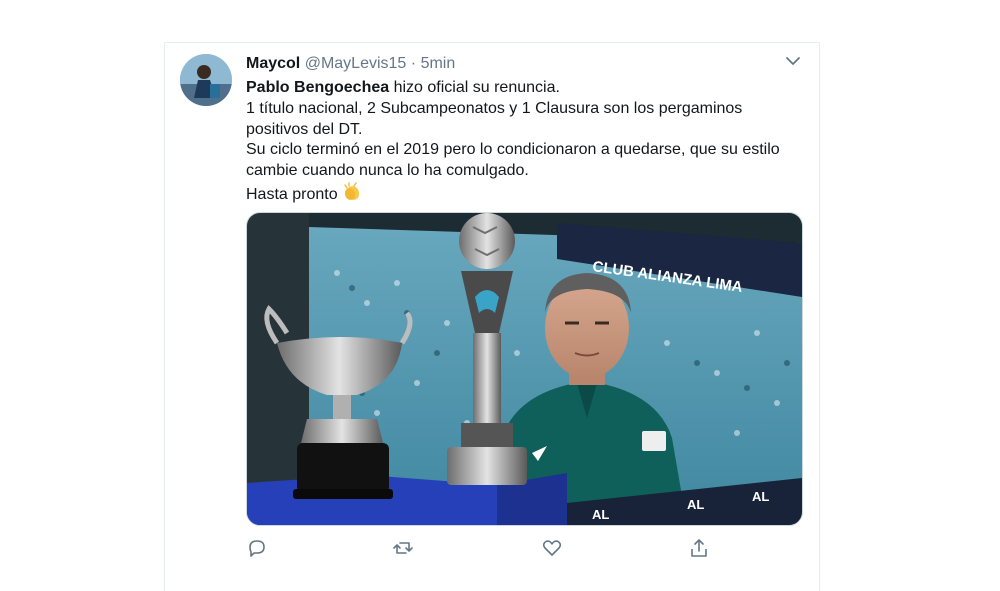 This screenshot has height=591, width=1000. Describe the element at coordinates (760, 496) in the screenshot. I see `ad-board-text-3: AL` at that location.